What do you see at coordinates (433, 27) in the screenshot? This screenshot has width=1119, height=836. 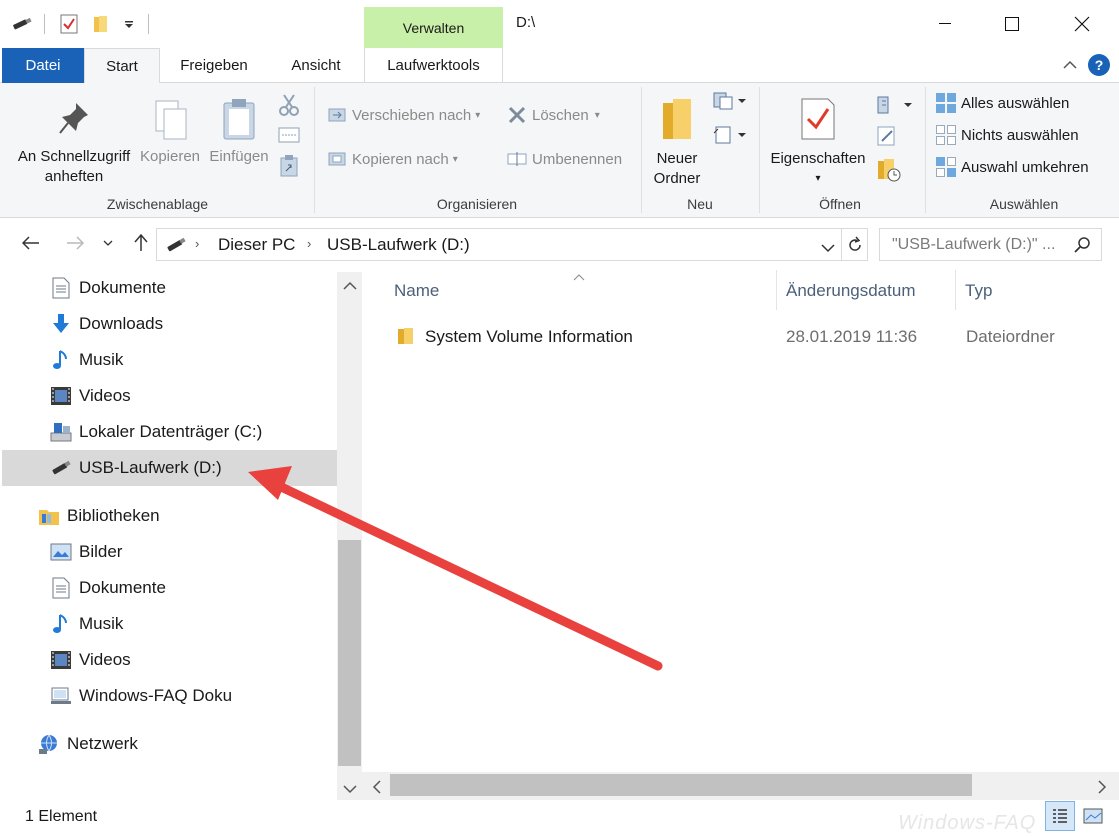 I see `tab-verwalten: Verwalten` at bounding box center [433, 27].